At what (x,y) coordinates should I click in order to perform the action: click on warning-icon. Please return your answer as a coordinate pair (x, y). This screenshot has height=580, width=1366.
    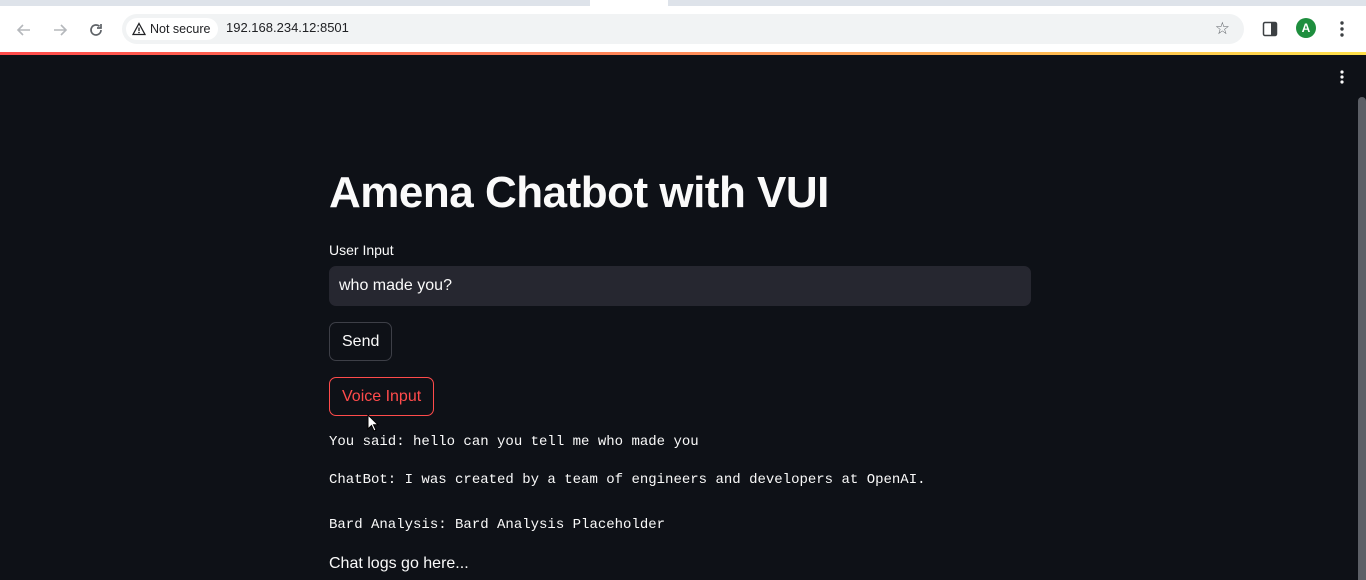
    Looking at the image, I should click on (139, 29).